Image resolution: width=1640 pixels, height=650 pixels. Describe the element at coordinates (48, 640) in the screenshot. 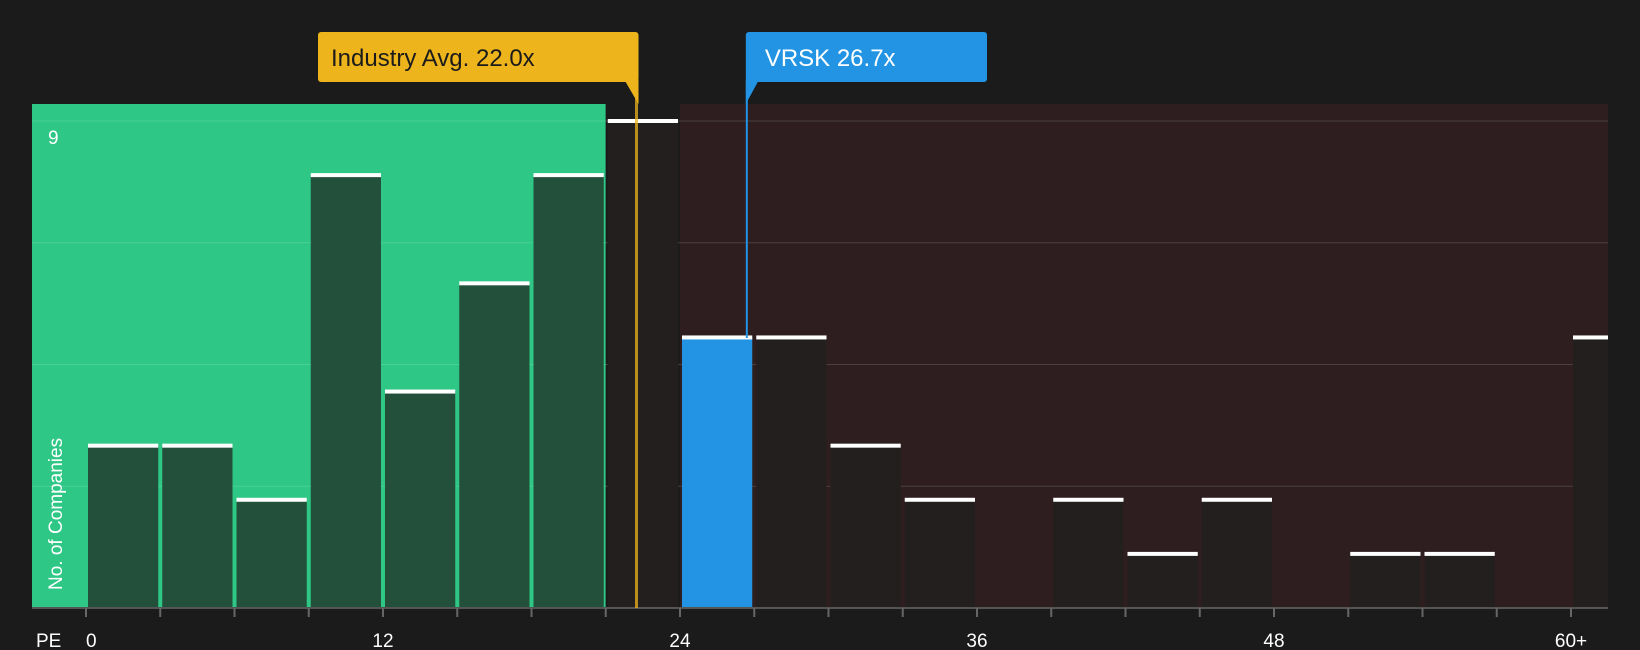

I see `x-axis-label: PE` at that location.